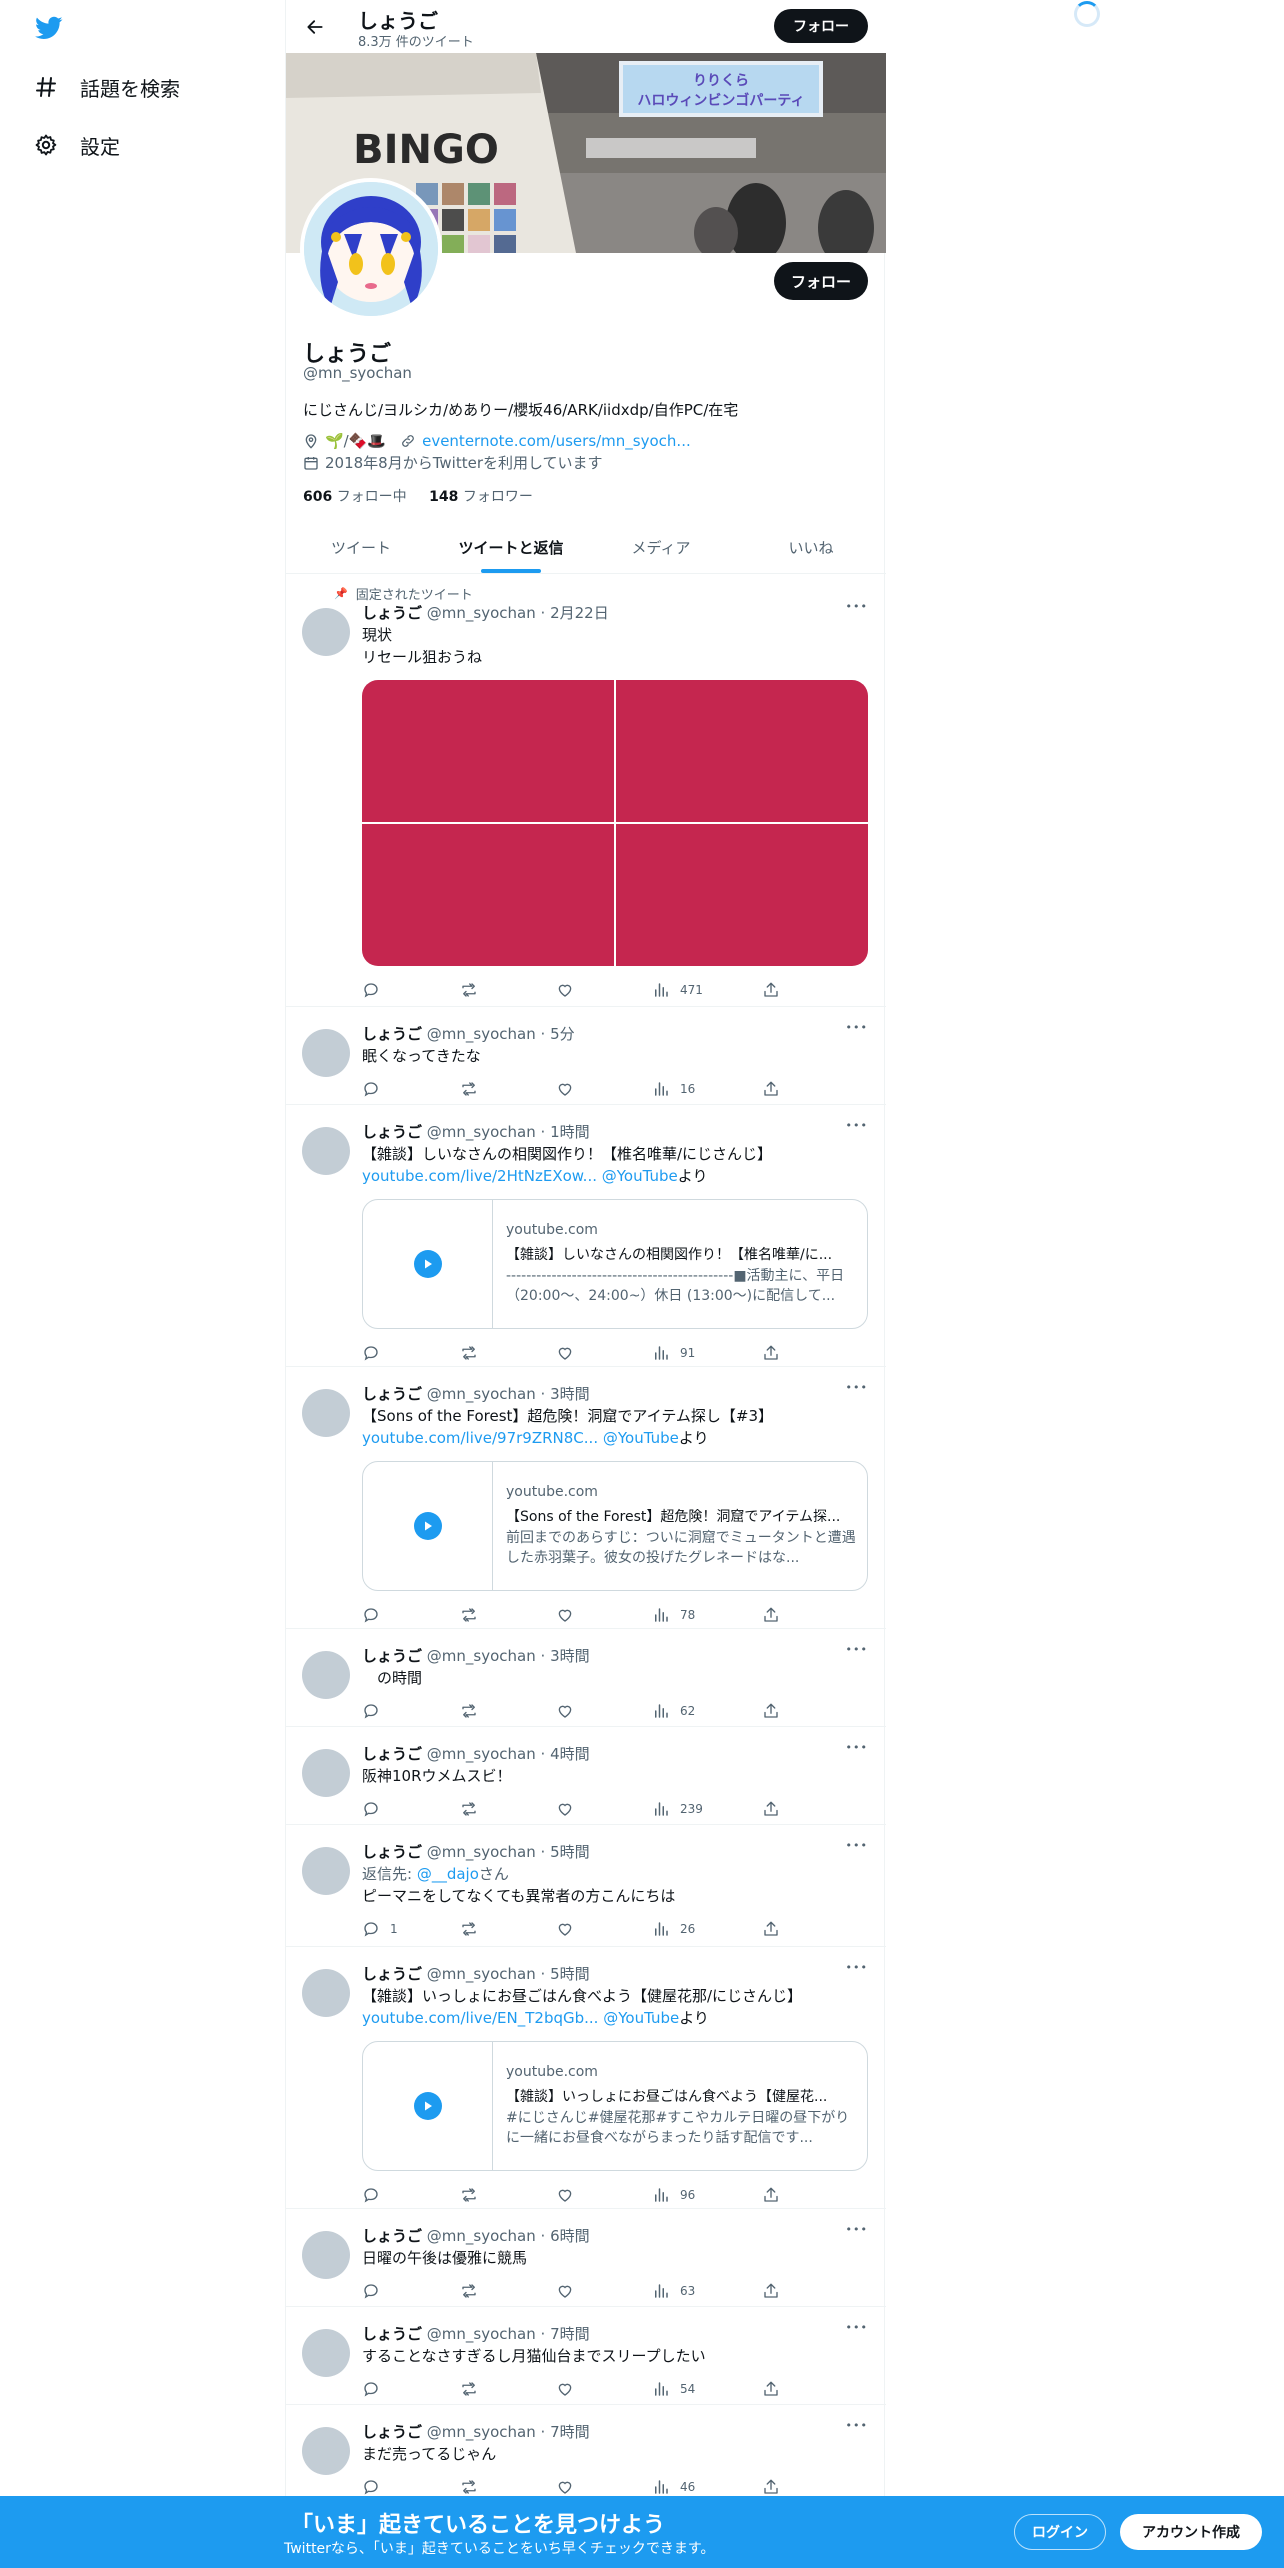 Image resolution: width=1284 pixels, height=2568 pixels. What do you see at coordinates (661, 547) in the screenshot?
I see `tab-media: メディア` at bounding box center [661, 547].